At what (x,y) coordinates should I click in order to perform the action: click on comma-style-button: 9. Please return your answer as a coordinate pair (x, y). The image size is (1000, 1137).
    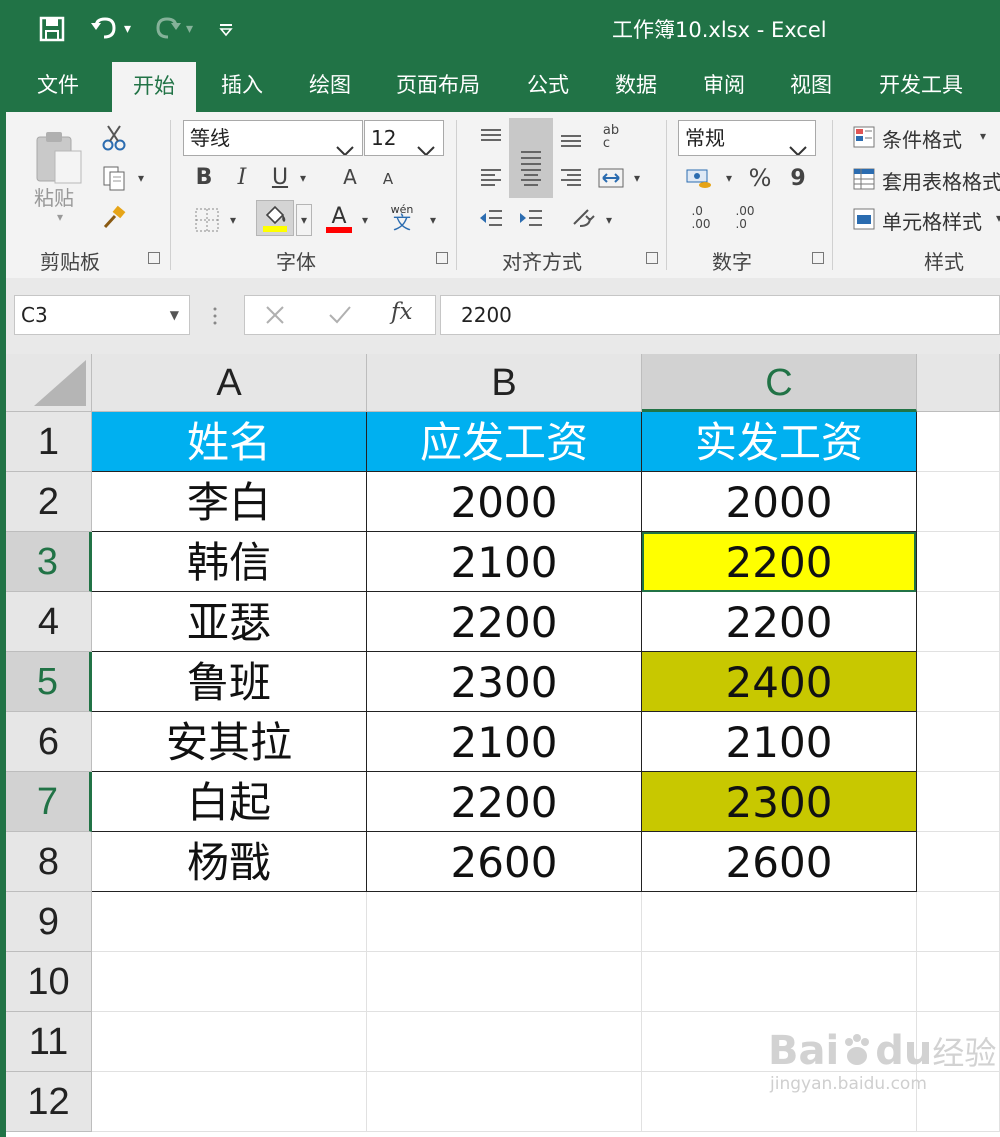
    Looking at the image, I should click on (798, 178).